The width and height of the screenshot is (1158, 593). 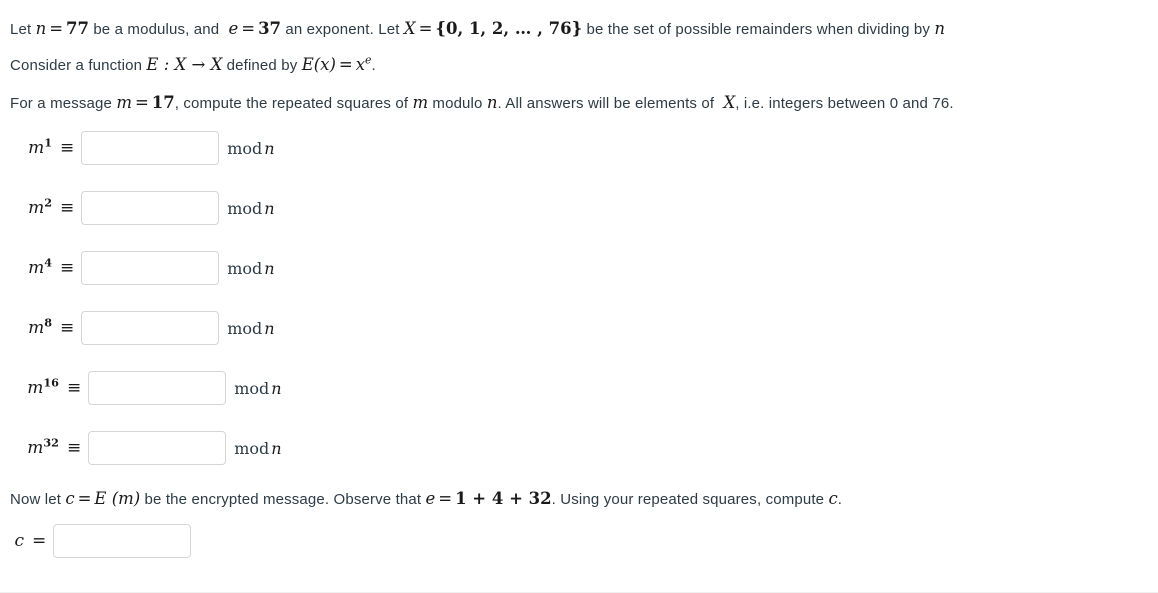 I want to click on row-label-power: m2, so click(x=31, y=206).